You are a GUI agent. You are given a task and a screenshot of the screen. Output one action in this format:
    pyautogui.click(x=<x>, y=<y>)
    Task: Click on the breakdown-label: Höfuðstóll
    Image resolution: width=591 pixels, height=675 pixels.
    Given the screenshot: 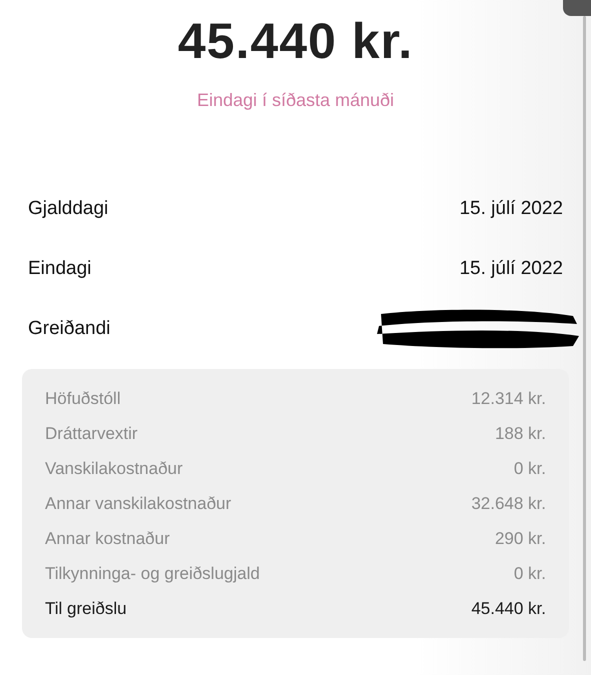 What is the action you would take?
    pyautogui.click(x=83, y=398)
    